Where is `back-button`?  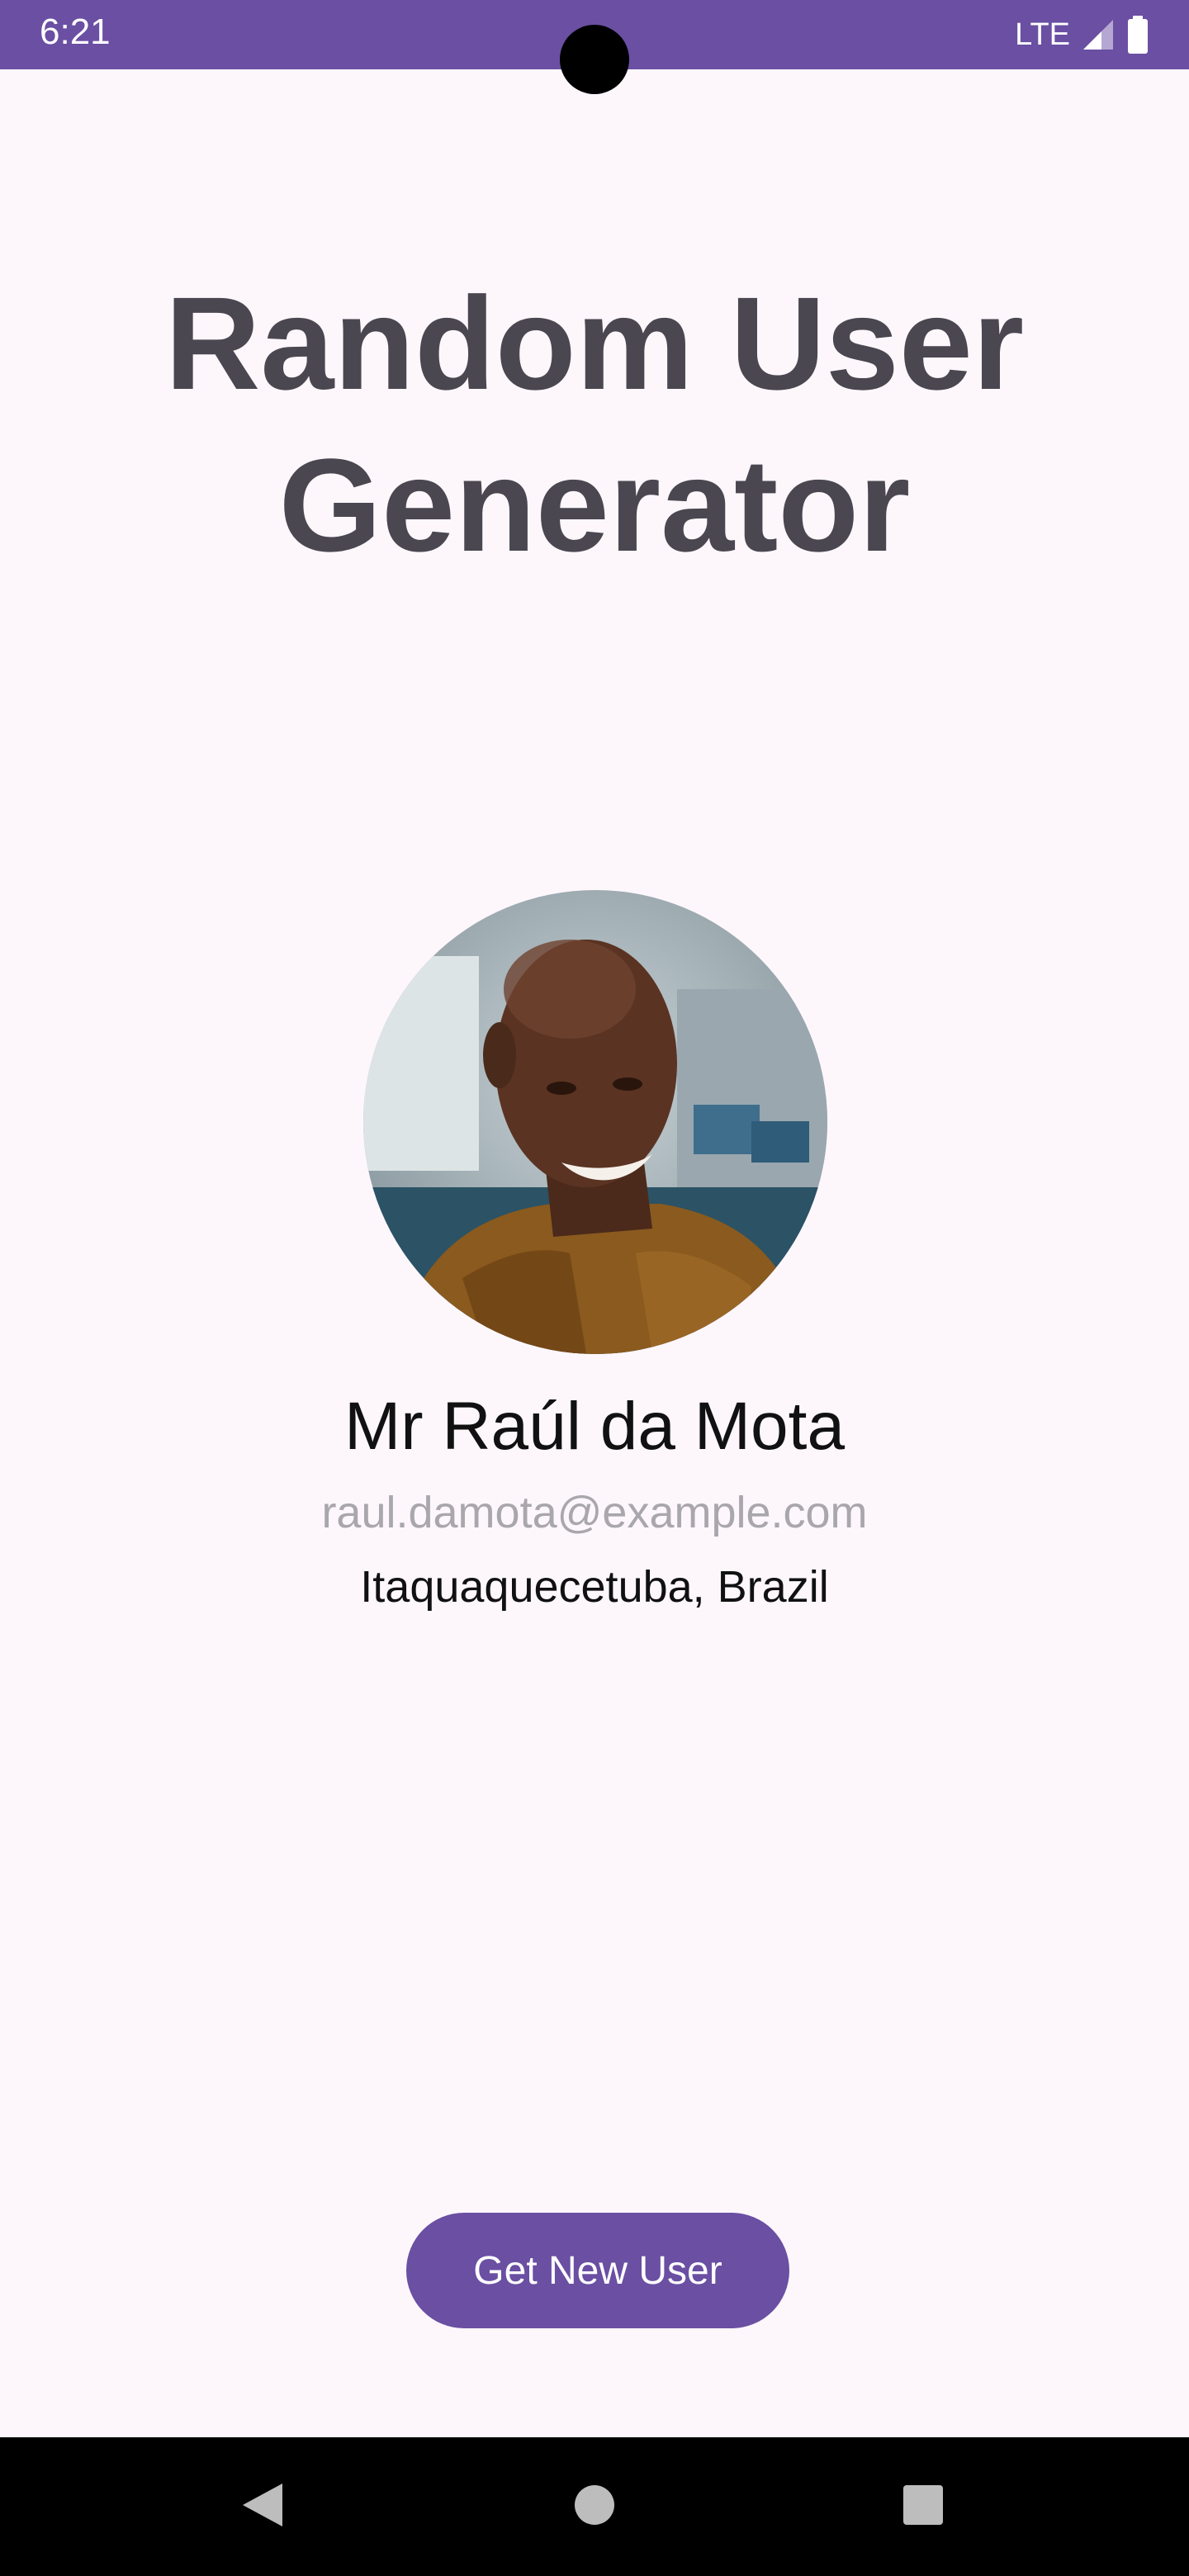 back-button is located at coordinates (263, 2506).